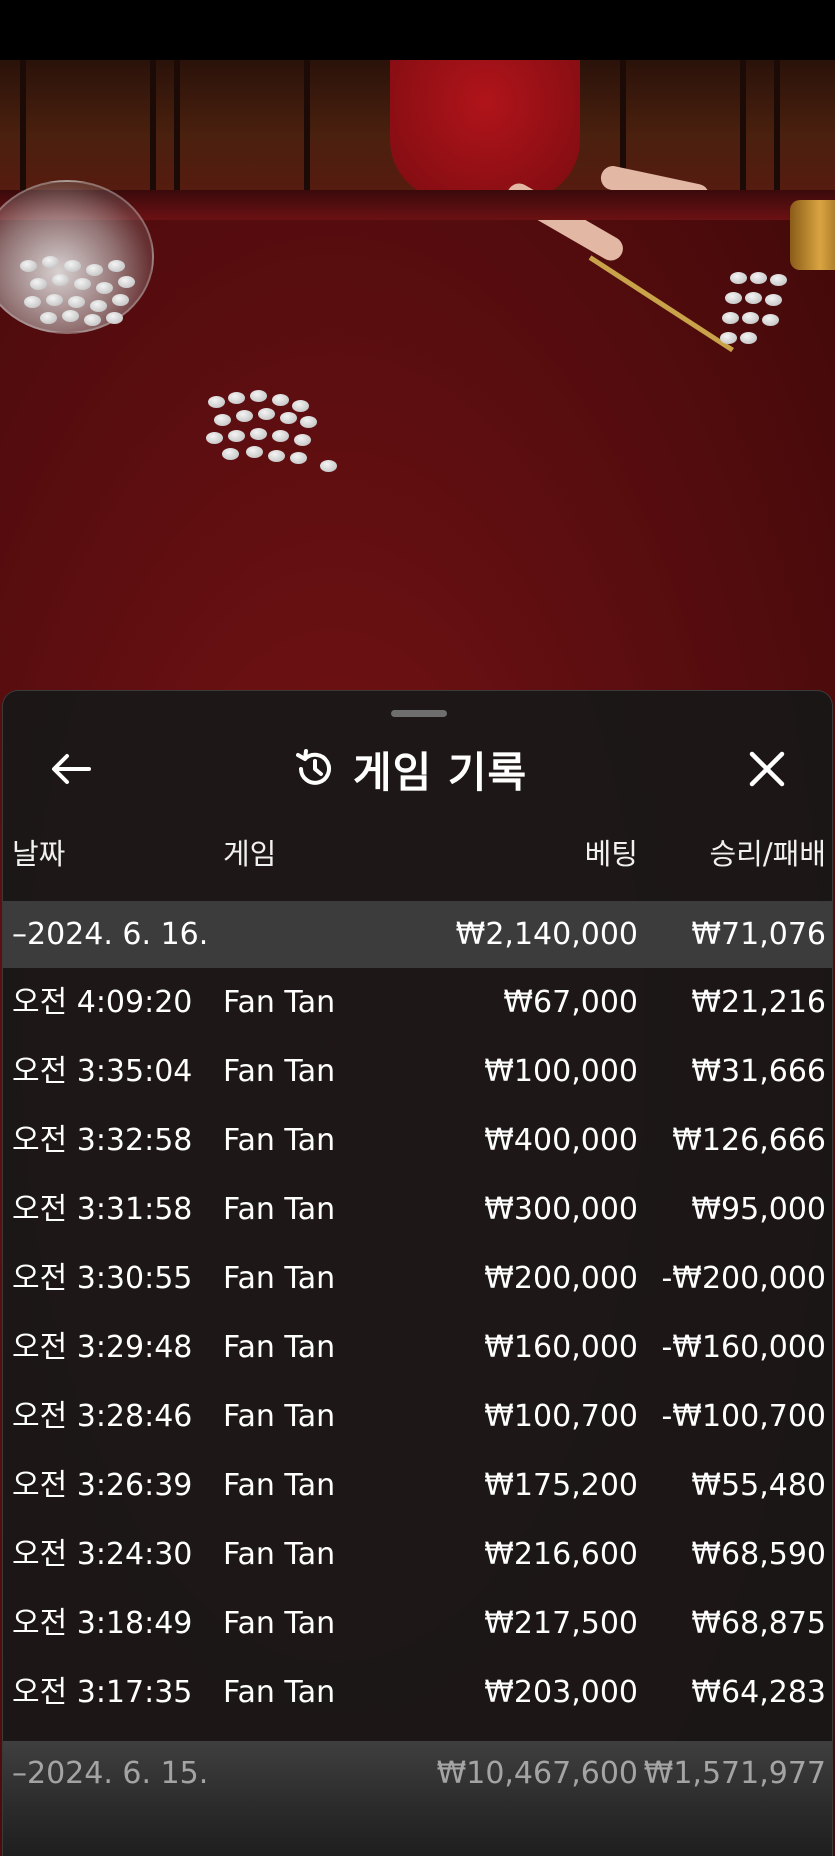 The image size is (835, 1856). Describe the element at coordinates (417, 1002) in the screenshot. I see `history-row: 오전 4:09:20 Fan Tan ₩67,000 ₩21,216` at that location.